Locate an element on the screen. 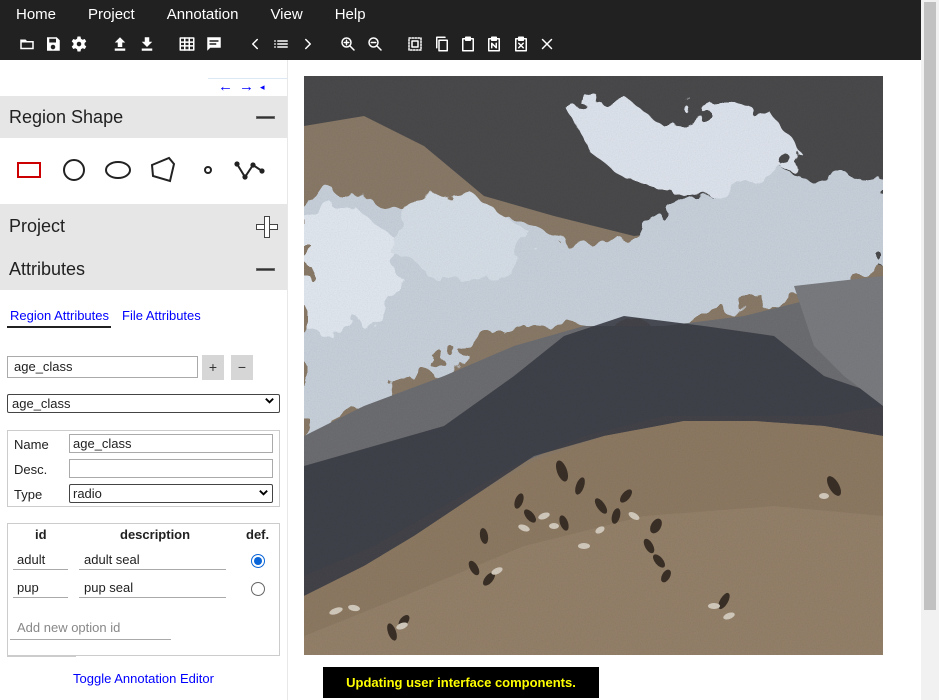 This screenshot has height=700, width=939. region-shape-header: Region Shape is located at coordinates (143, 117).